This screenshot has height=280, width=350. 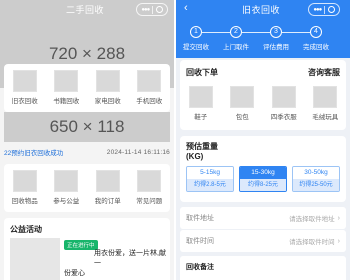 What do you see at coordinates (263, 268) in the screenshot?
I see `remark-section: 回收备注` at bounding box center [263, 268].